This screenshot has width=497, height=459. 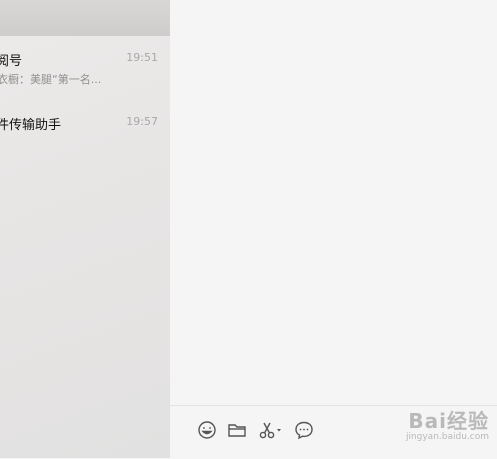 What do you see at coordinates (237, 430) in the screenshot?
I see `folder-icon` at bounding box center [237, 430].